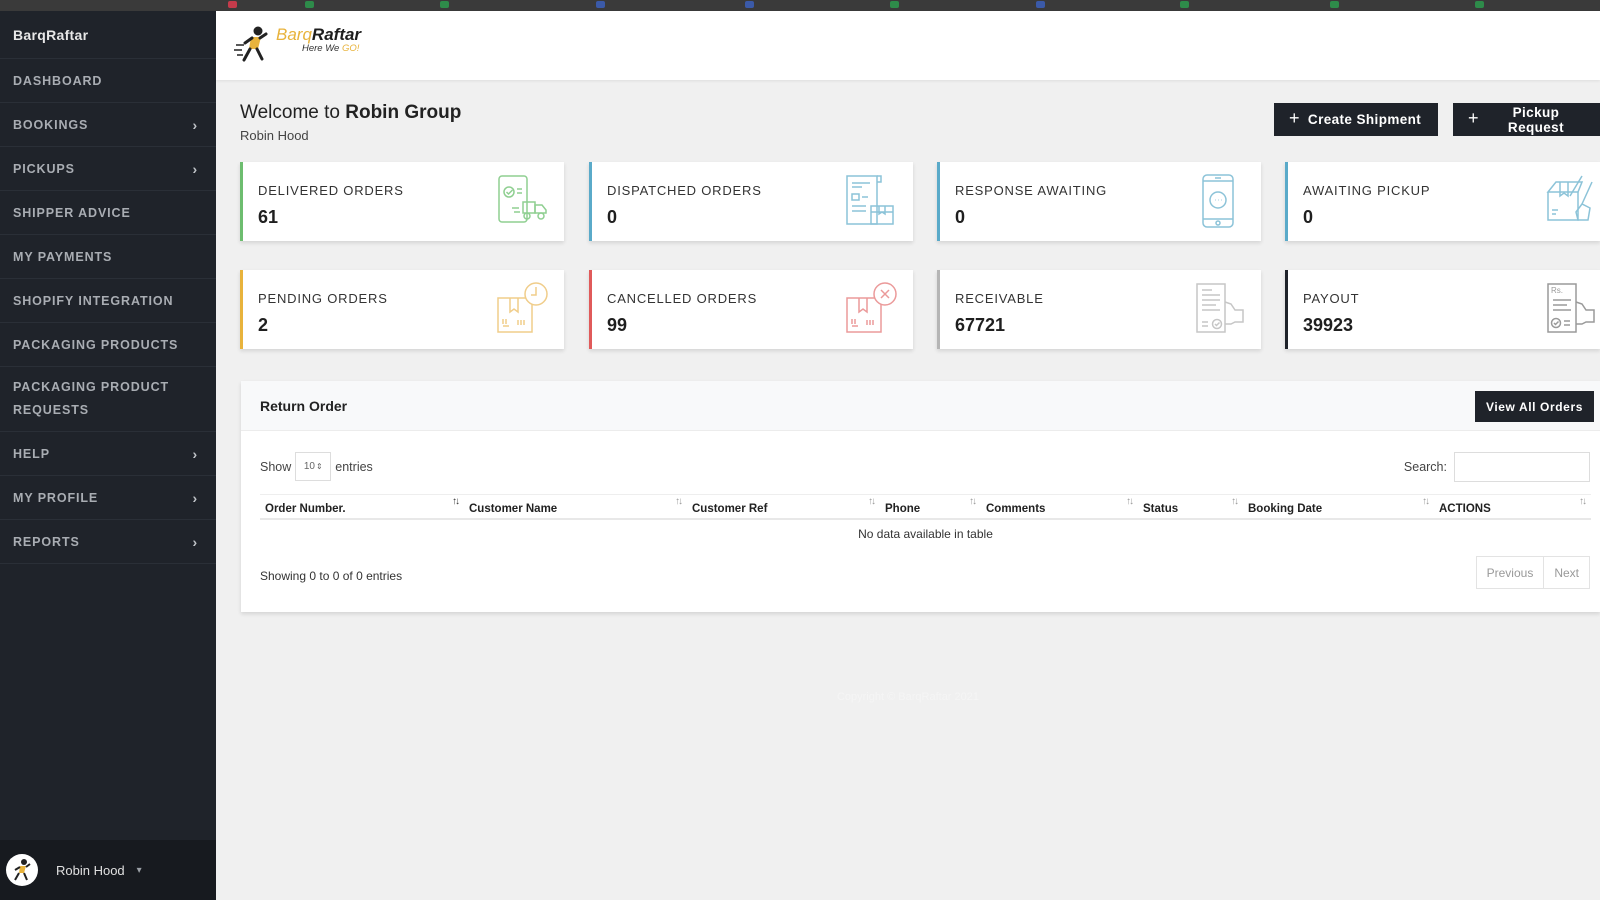 Image resolution: width=1600 pixels, height=900 pixels. I want to click on browser-tab-strip, so click(800, 5).